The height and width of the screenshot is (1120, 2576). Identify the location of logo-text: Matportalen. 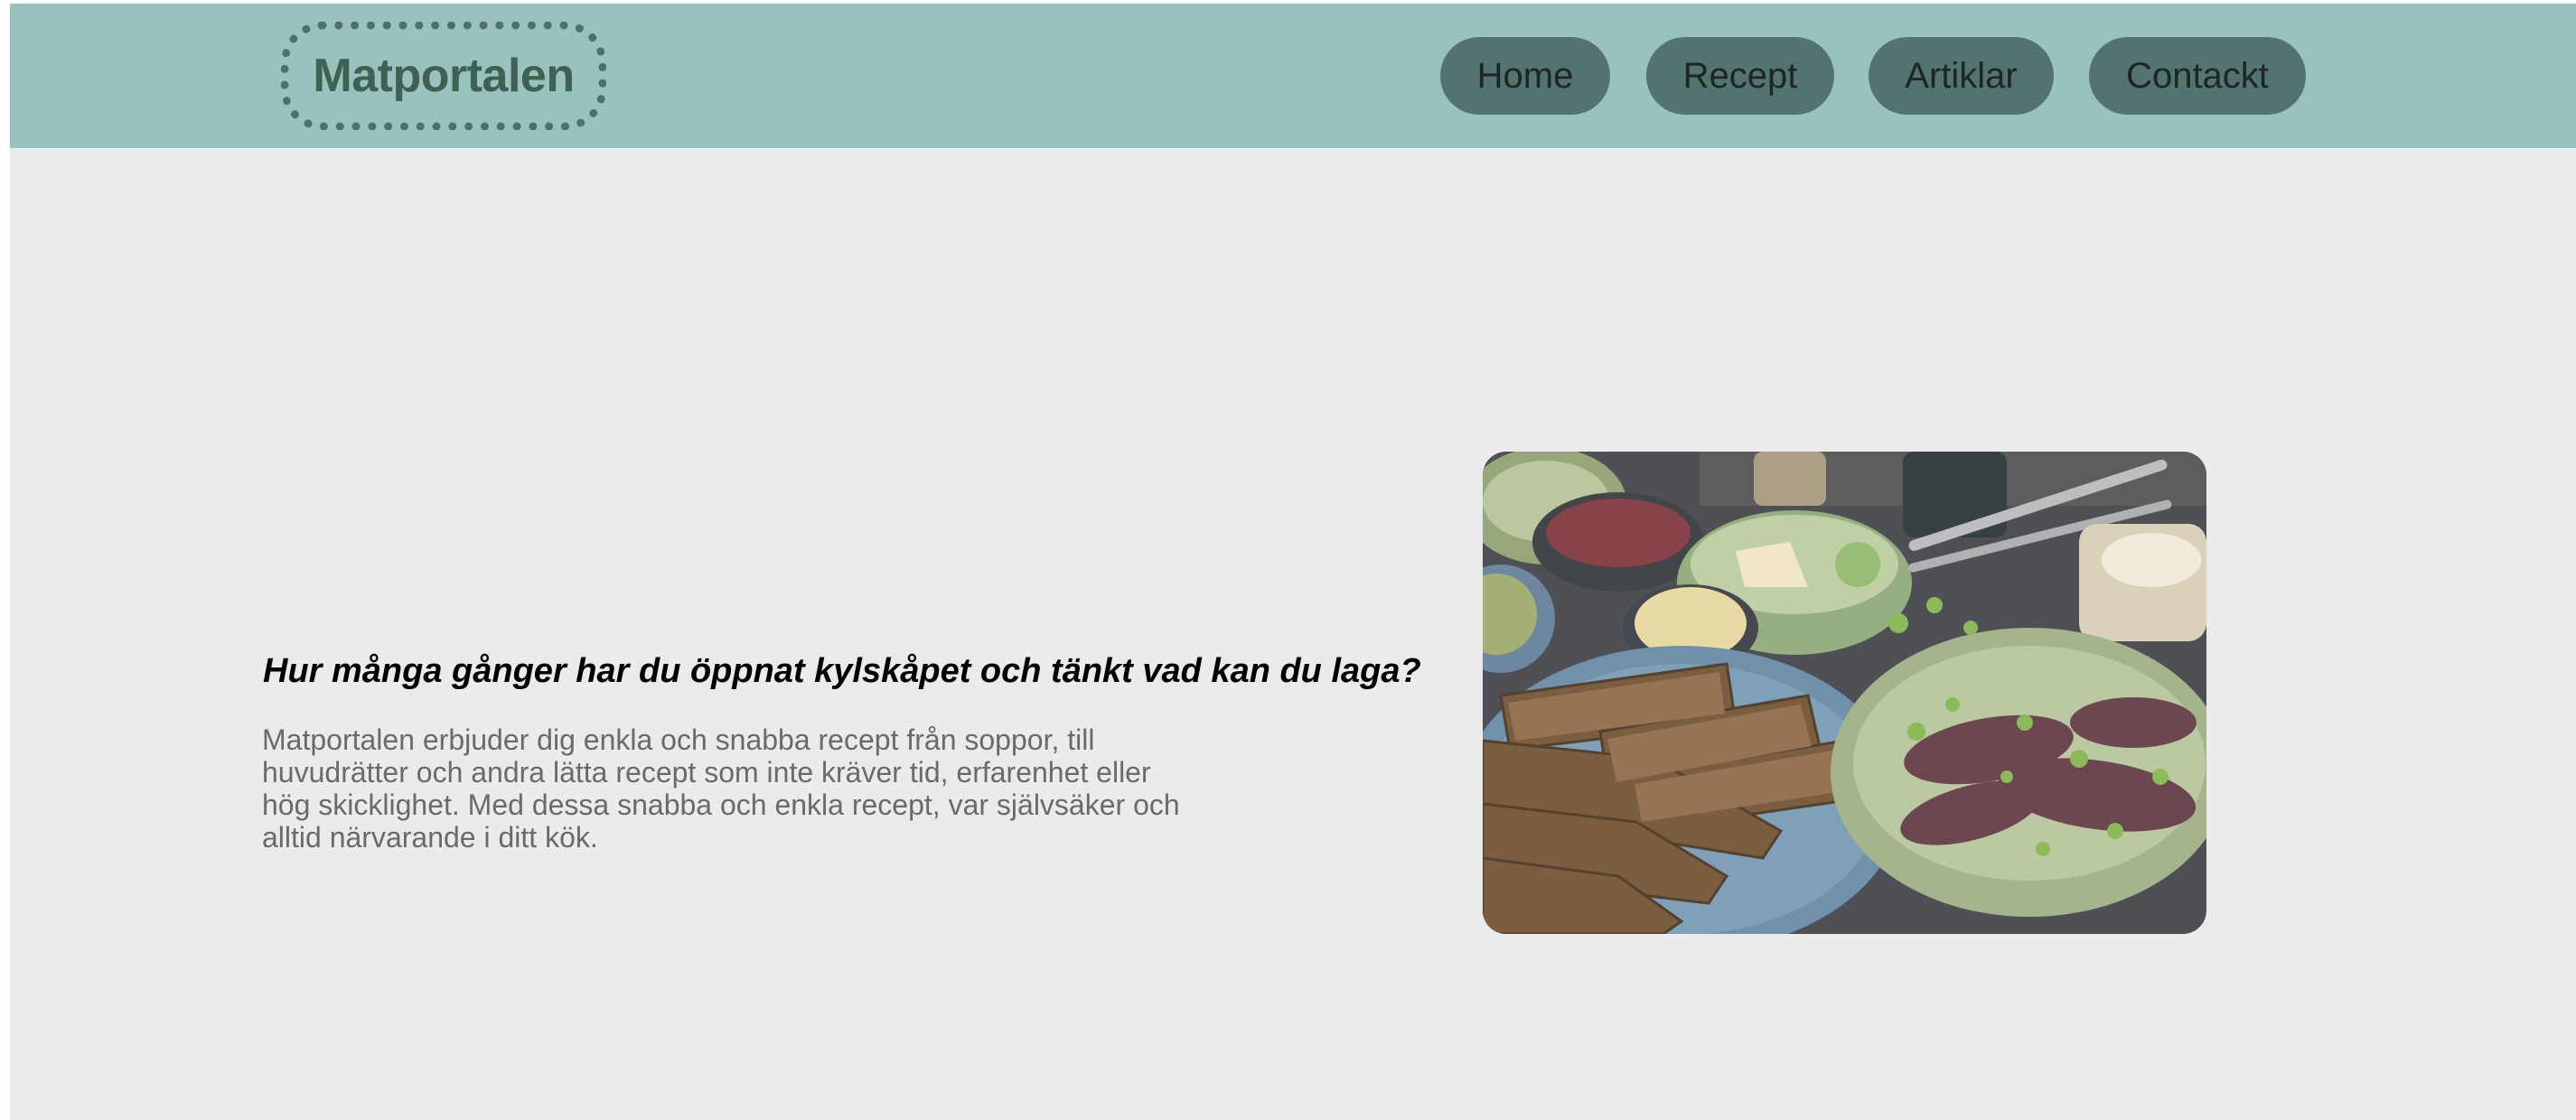
(444, 76).